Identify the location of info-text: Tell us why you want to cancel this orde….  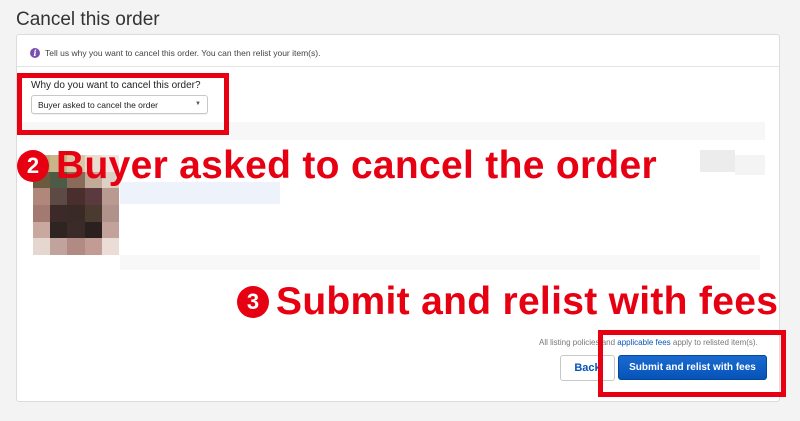
(183, 53).